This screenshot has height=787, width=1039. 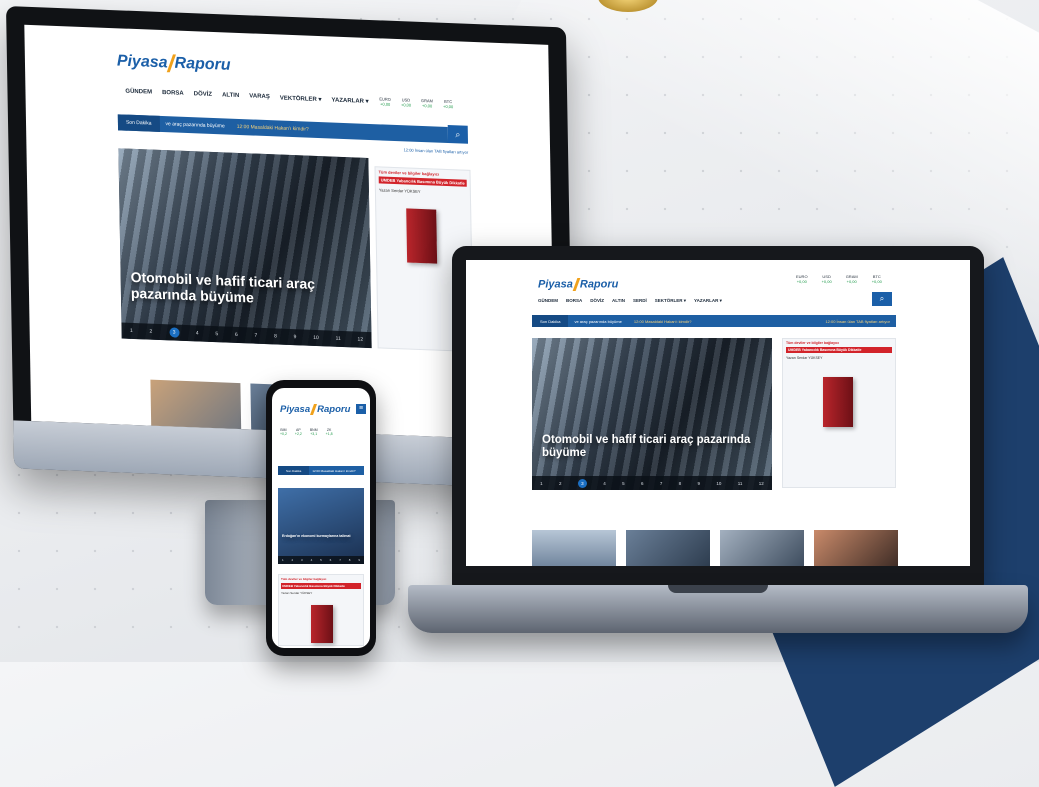 I want to click on logo-text-1: Piyasa, so click(x=295, y=410).